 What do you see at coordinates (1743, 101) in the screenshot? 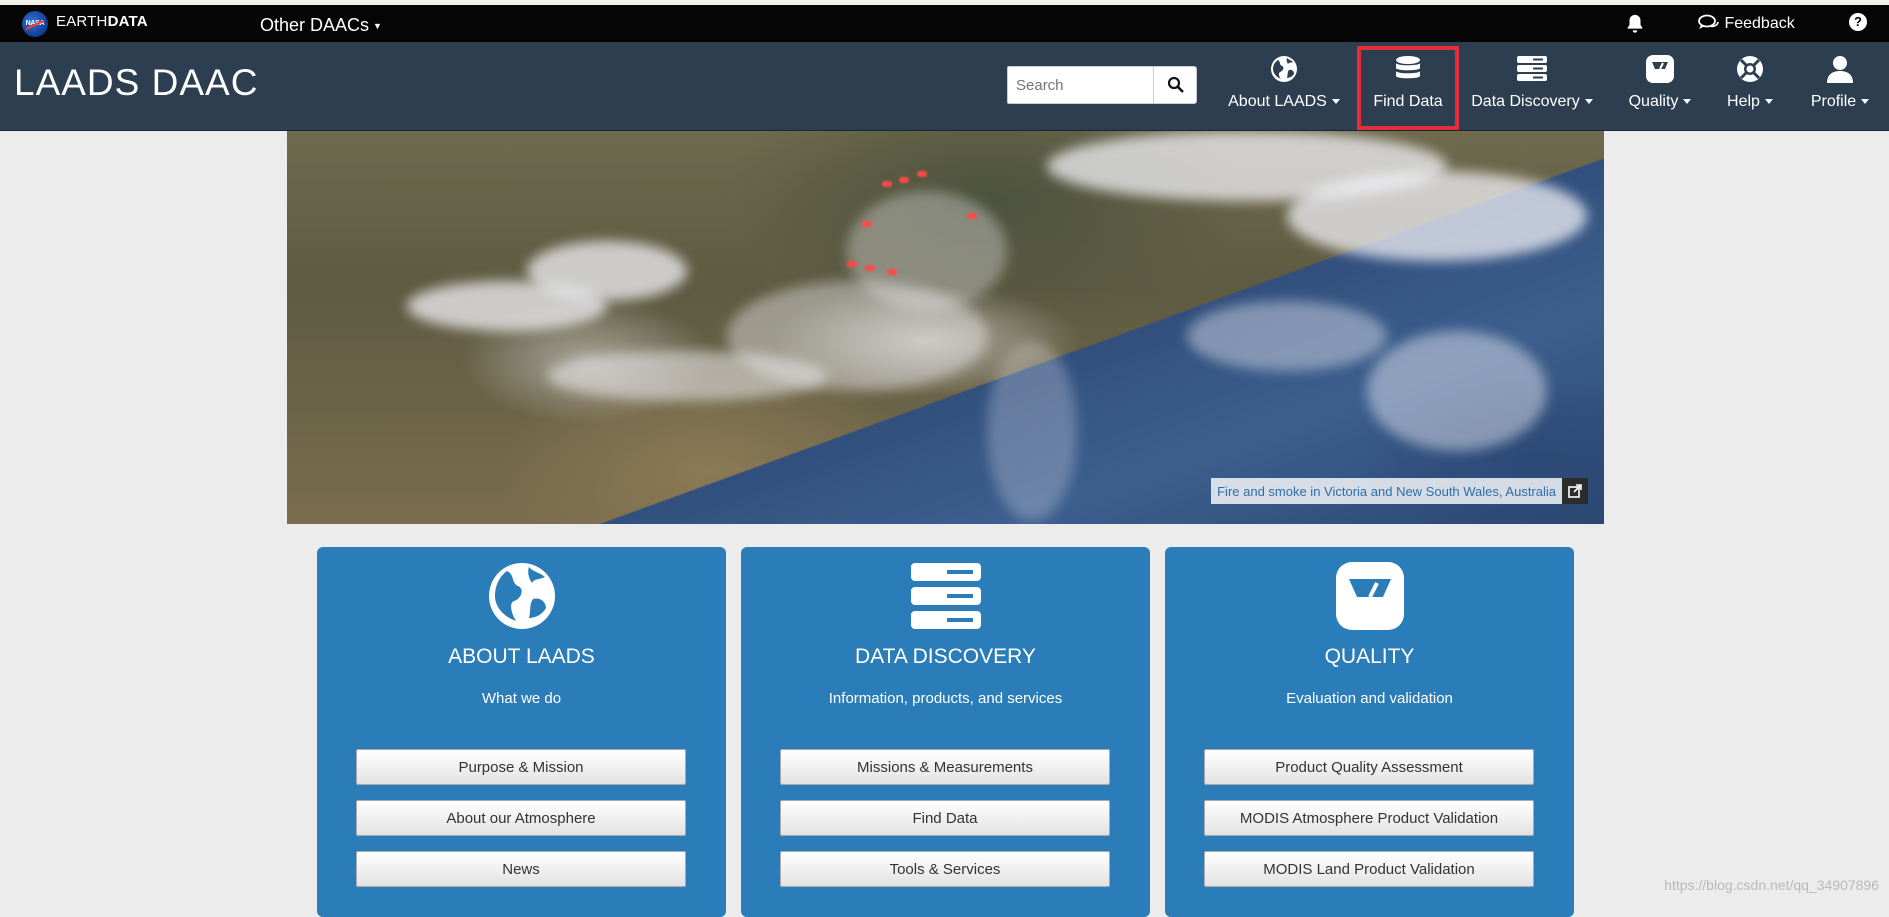
I see `nav-help-label: Help` at bounding box center [1743, 101].